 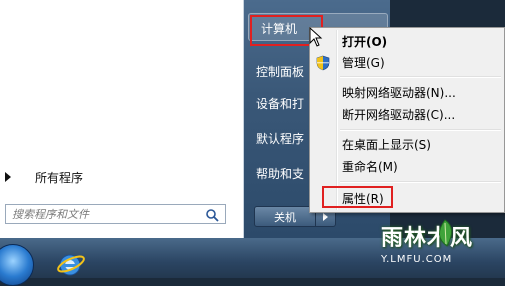 I want to click on start-item-label: 默认程序, so click(x=280, y=138).